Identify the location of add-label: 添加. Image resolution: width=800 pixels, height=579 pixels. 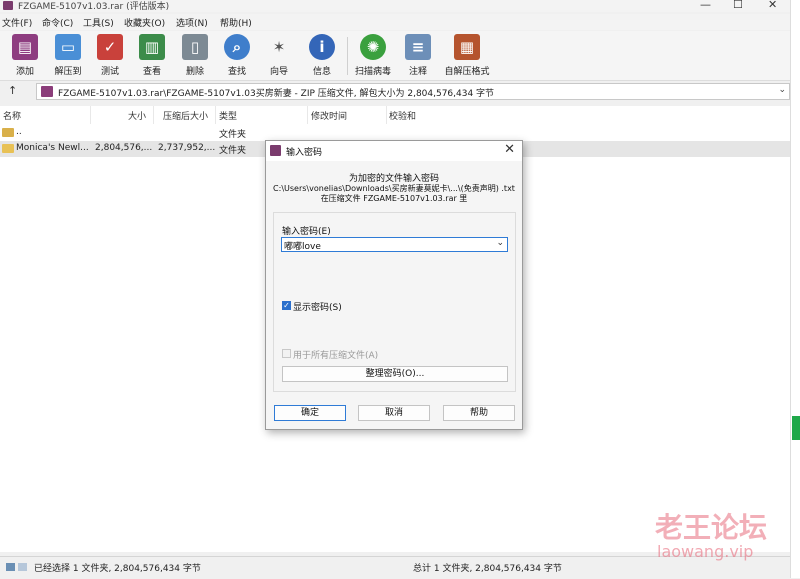
(24, 72).